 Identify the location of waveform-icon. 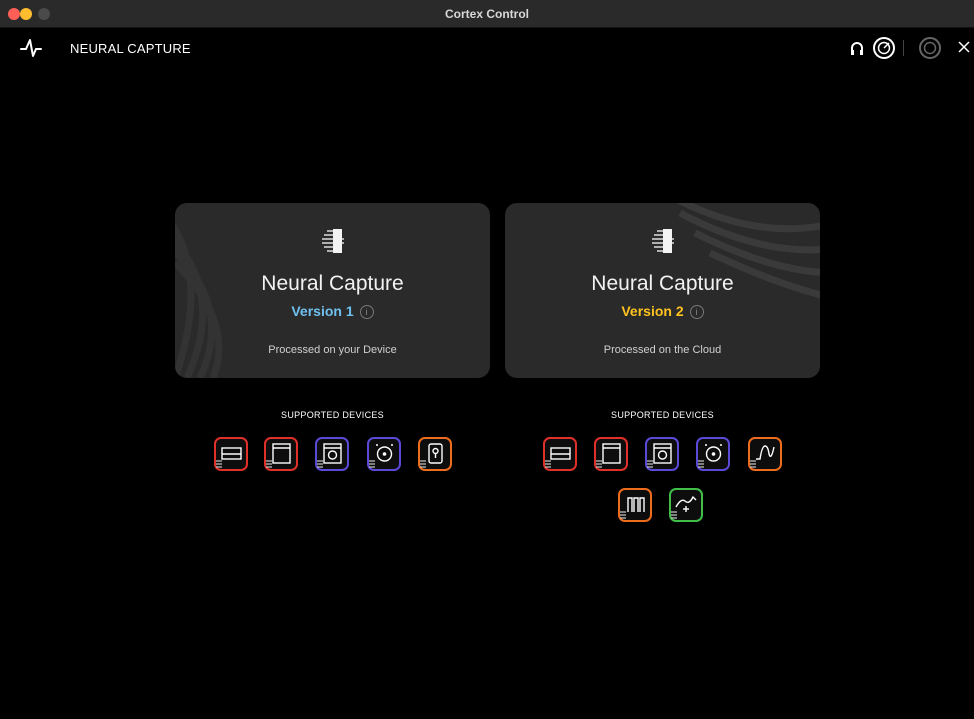
(765, 454).